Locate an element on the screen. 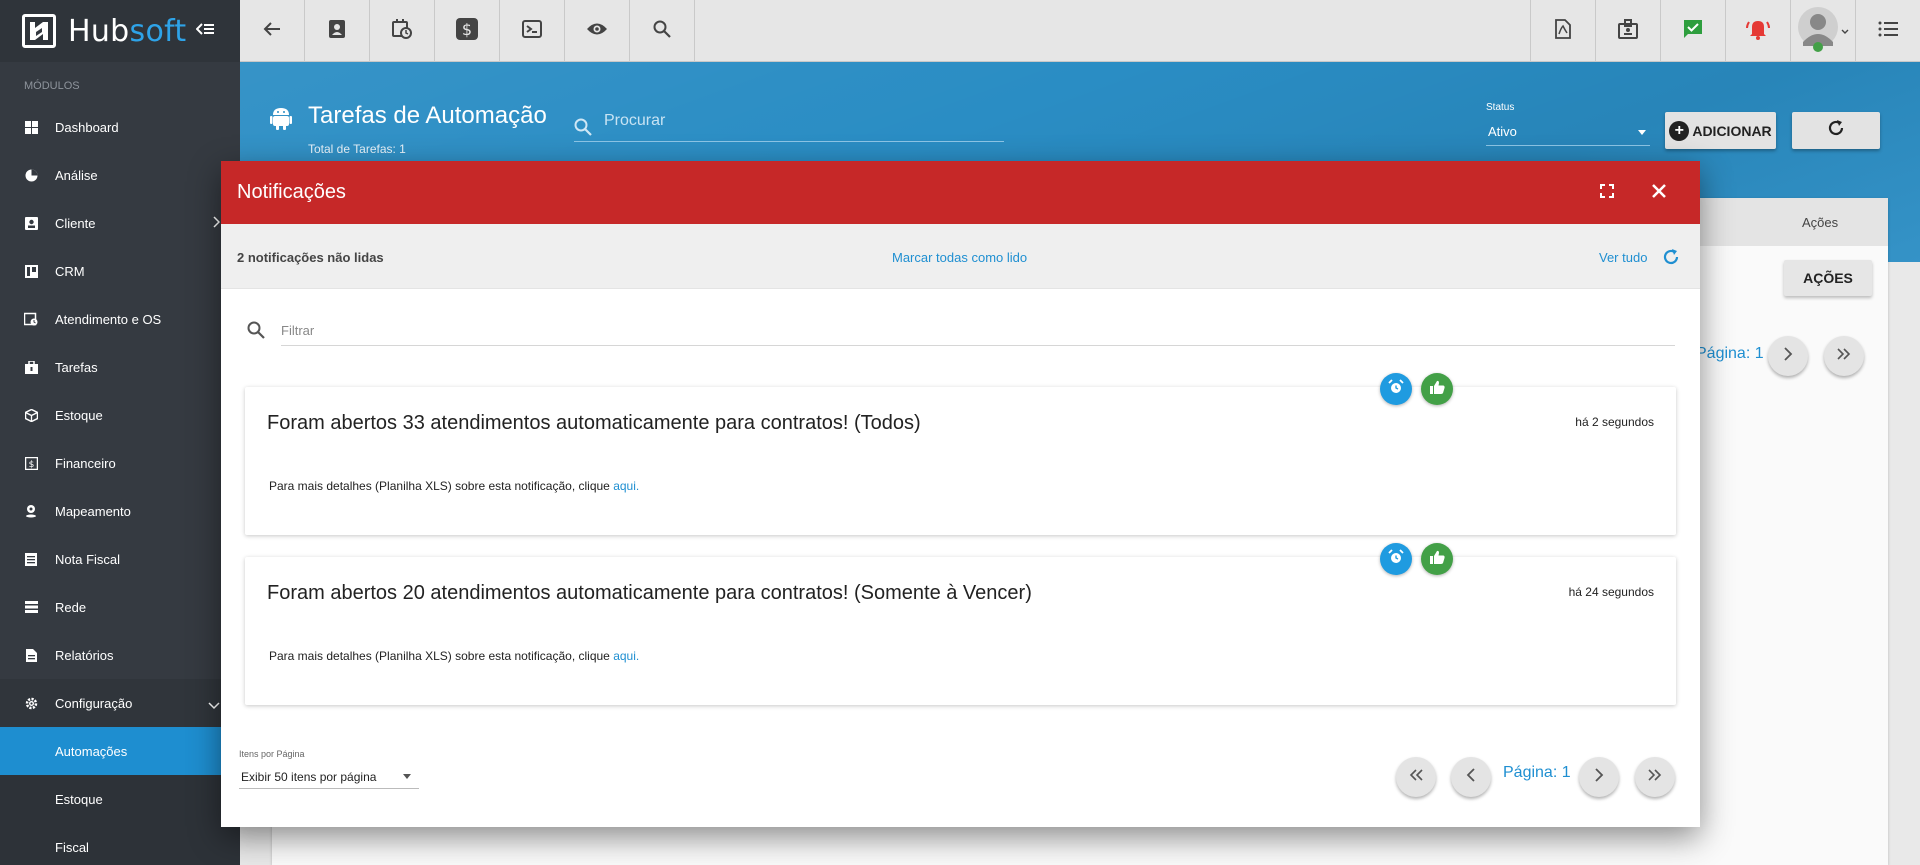 Image resolution: width=1920 pixels, height=865 pixels. sidebar-item-label: Configuração is located at coordinates (94, 703).